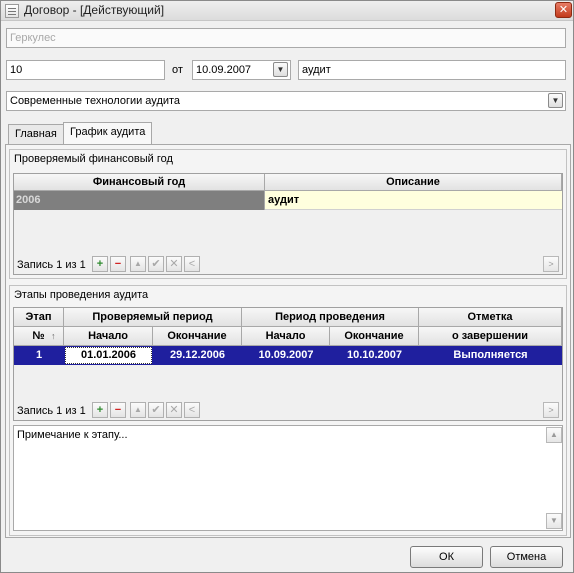 Image resolution: width=574 pixels, height=573 pixels. Describe the element at coordinates (286, 101) in the screenshot. I see `auditor-company-select: Современные технологии аудита` at that location.